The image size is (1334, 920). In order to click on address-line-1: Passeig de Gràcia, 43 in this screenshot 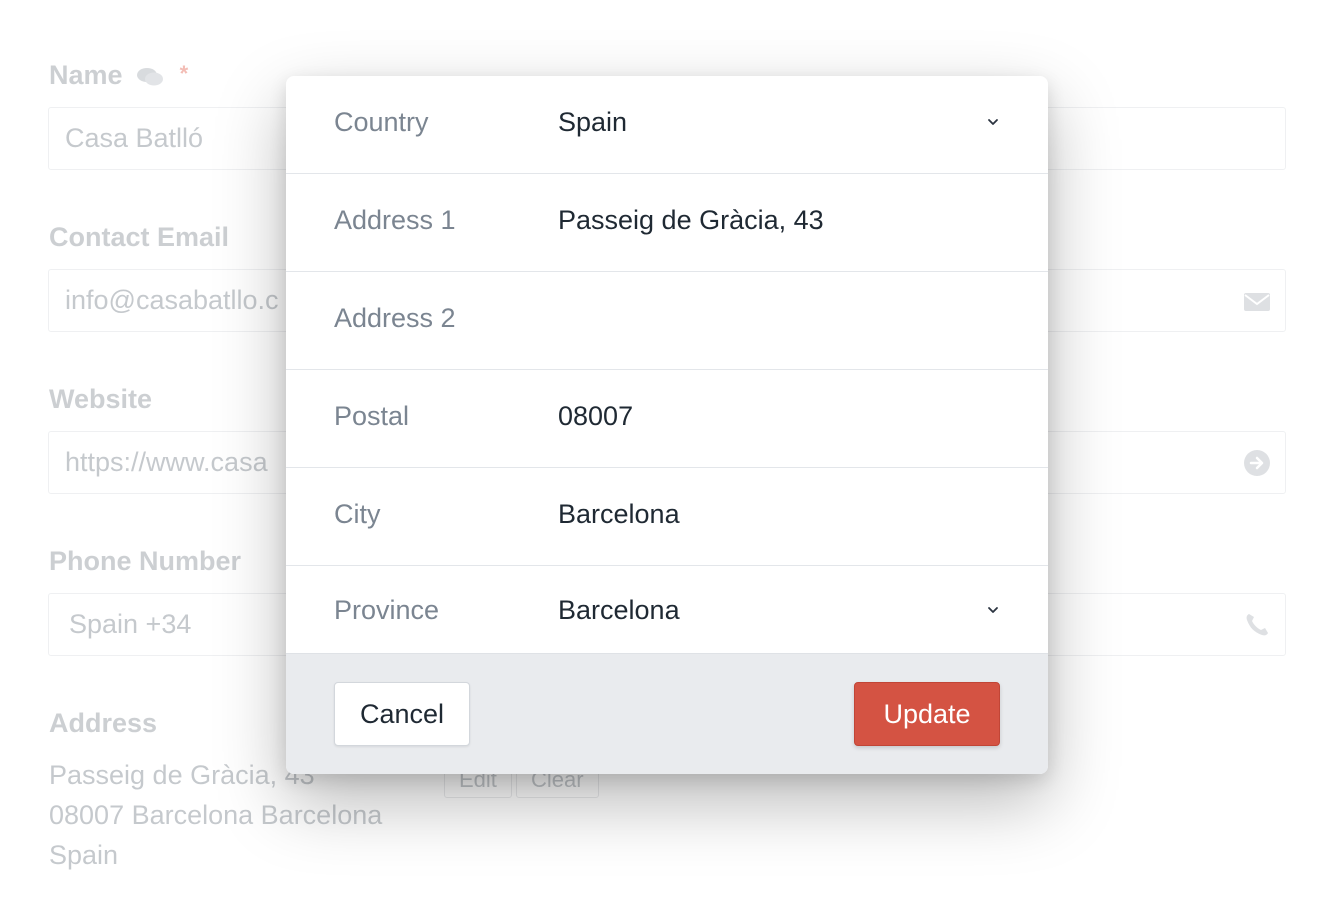, I will do `click(182, 775)`.